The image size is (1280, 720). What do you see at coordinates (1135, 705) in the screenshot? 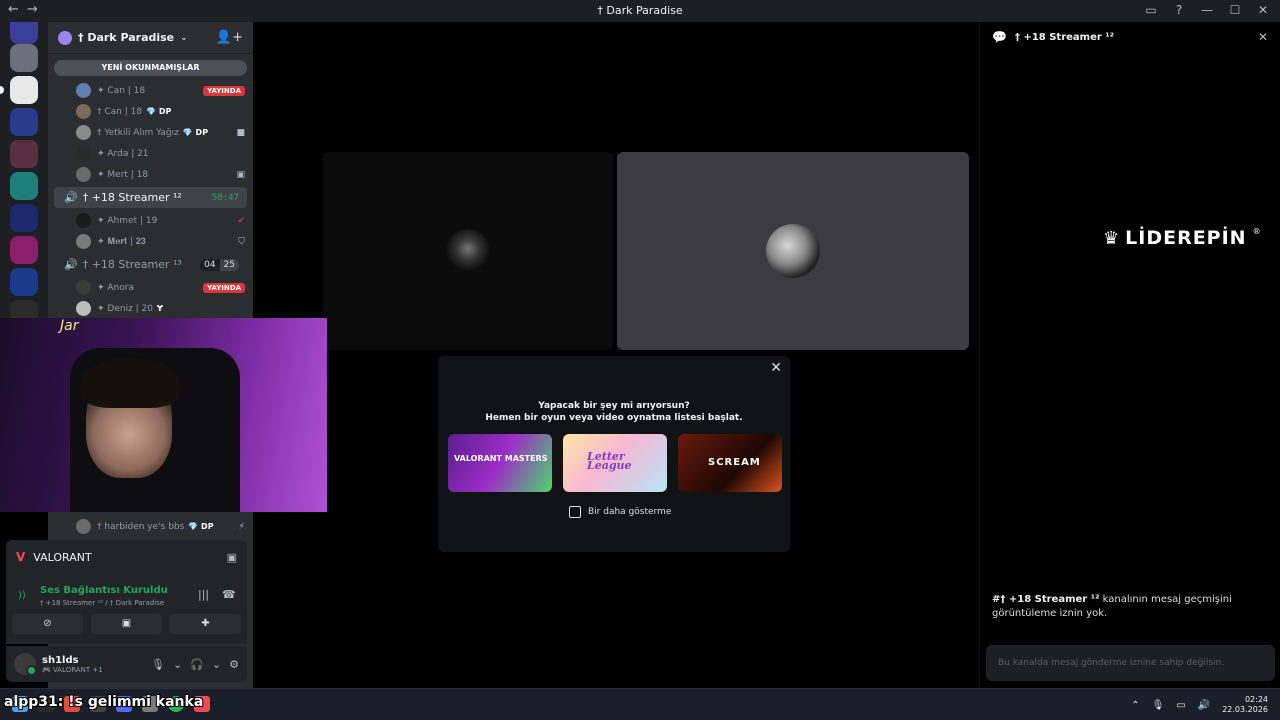
I see `tray-expand-icon: ⌃` at bounding box center [1135, 705].